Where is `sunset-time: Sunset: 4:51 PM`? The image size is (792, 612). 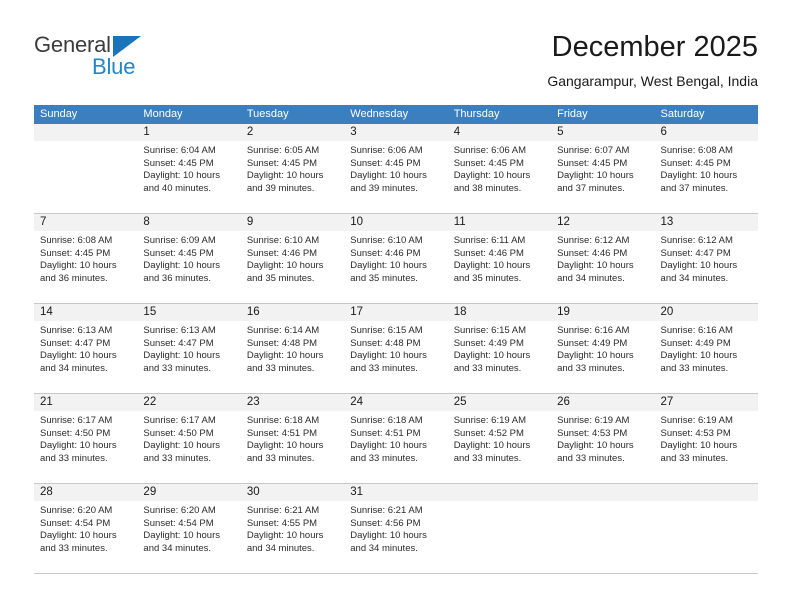 sunset-time: Sunset: 4:51 PM is located at coordinates (385, 433).